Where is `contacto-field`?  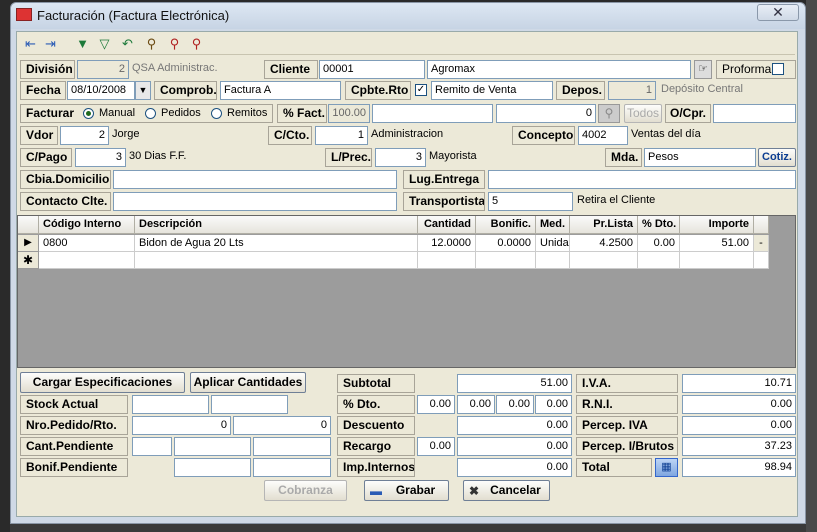
contacto-field is located at coordinates (255, 201).